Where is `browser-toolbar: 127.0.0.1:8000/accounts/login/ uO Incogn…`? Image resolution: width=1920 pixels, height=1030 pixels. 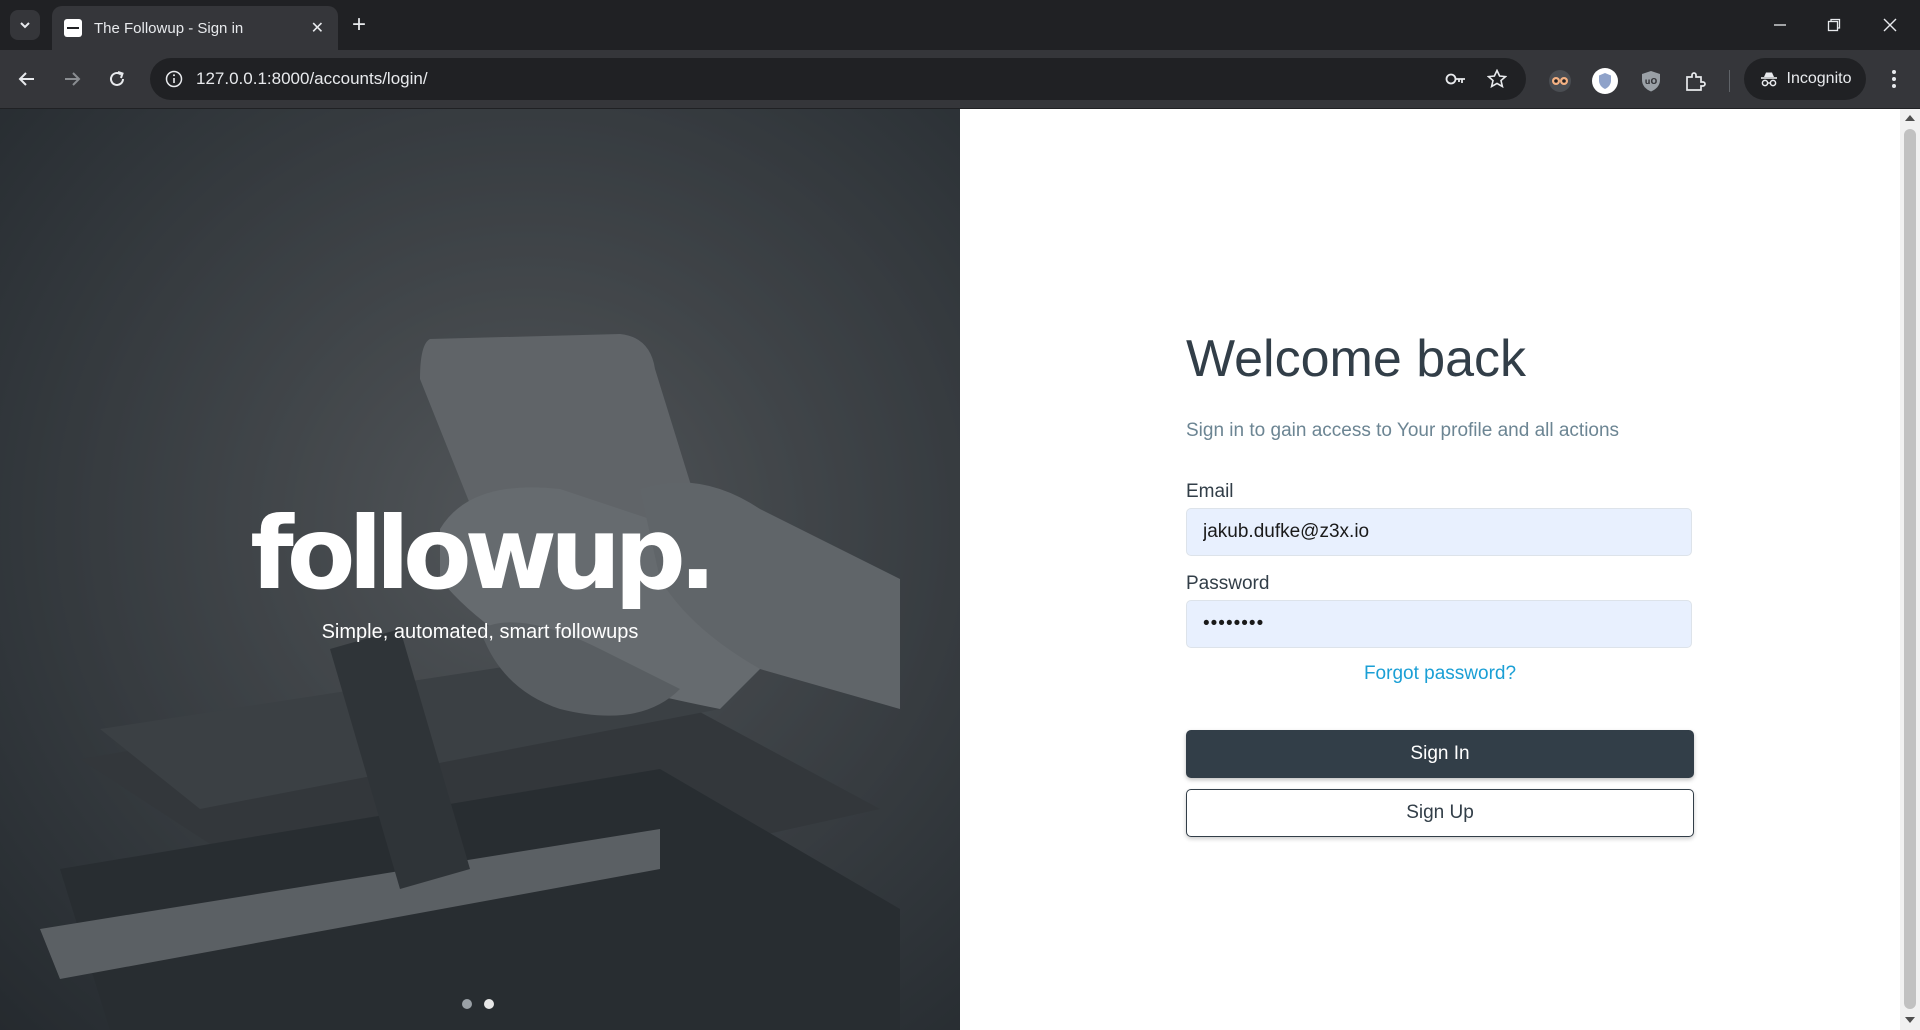 browser-toolbar: 127.0.0.1:8000/accounts/login/ uO Incogn… is located at coordinates (960, 79).